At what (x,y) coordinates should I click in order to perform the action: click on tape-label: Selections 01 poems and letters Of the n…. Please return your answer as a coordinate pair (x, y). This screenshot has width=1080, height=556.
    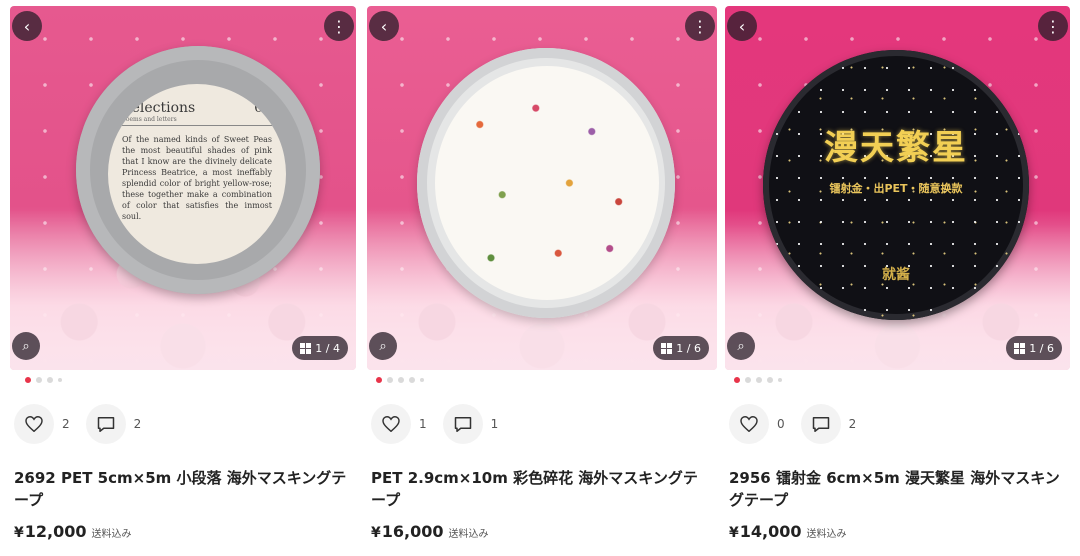
    Looking at the image, I should click on (197, 174).